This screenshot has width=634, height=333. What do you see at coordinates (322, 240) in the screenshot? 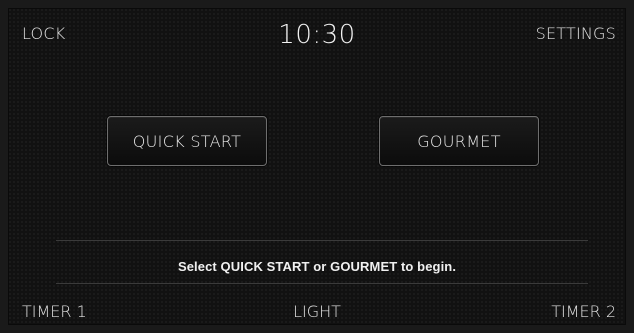
I see `status-divider-top` at bounding box center [322, 240].